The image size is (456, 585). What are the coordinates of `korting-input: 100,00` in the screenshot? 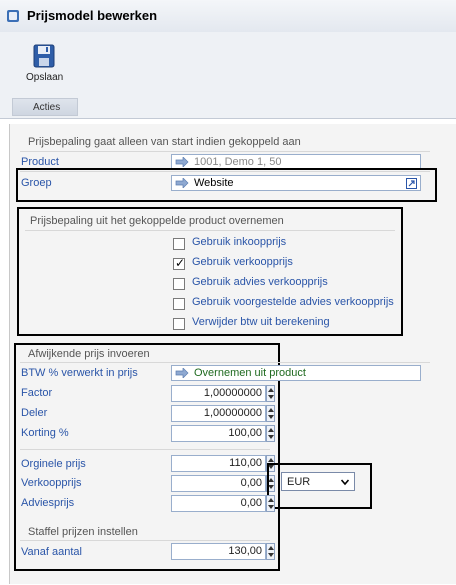 It's located at (218, 433).